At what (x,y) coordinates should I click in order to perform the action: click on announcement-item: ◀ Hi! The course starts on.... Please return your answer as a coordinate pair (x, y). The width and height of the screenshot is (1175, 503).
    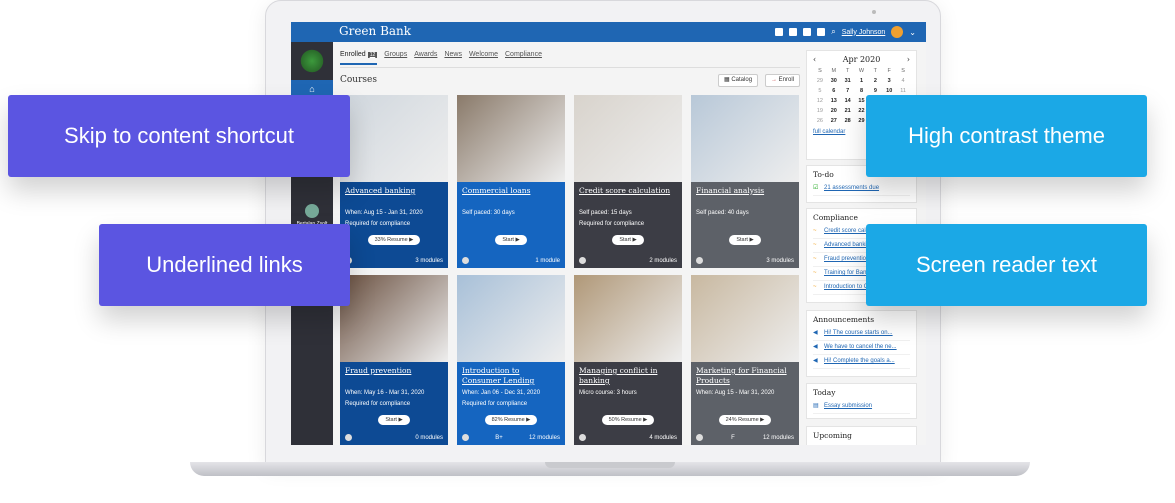
    Looking at the image, I should click on (861, 334).